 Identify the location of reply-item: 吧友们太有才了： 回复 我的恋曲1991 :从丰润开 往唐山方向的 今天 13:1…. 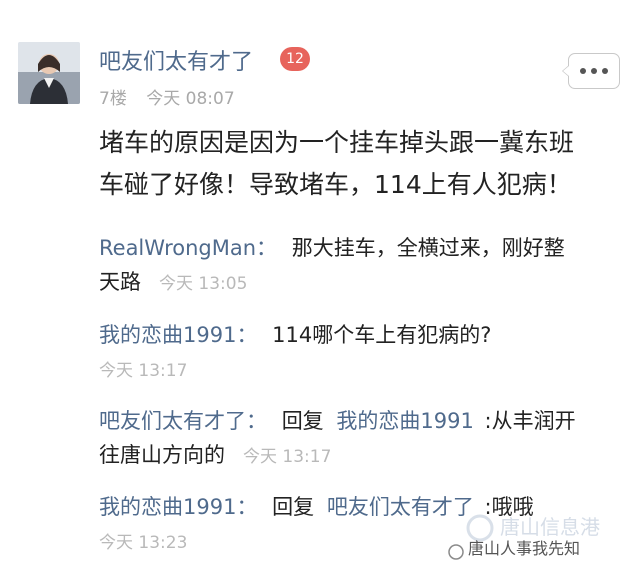
(364, 439).